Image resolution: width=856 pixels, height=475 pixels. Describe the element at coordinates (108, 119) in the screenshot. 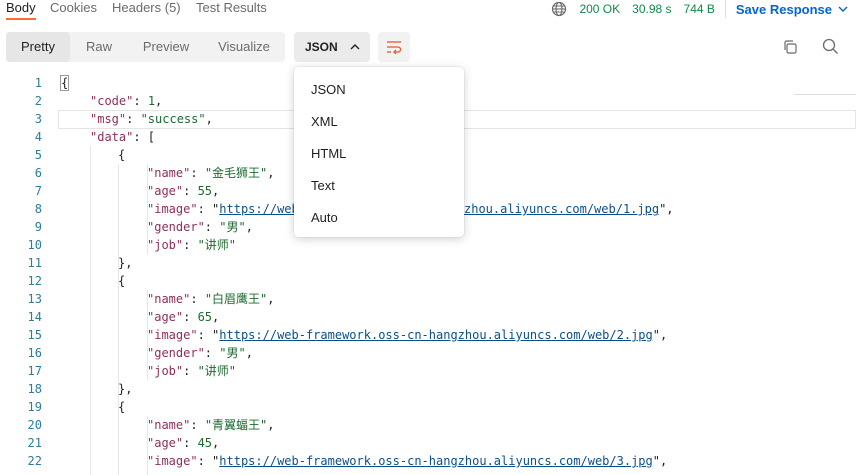

I see `json-key: "msg"` at that location.